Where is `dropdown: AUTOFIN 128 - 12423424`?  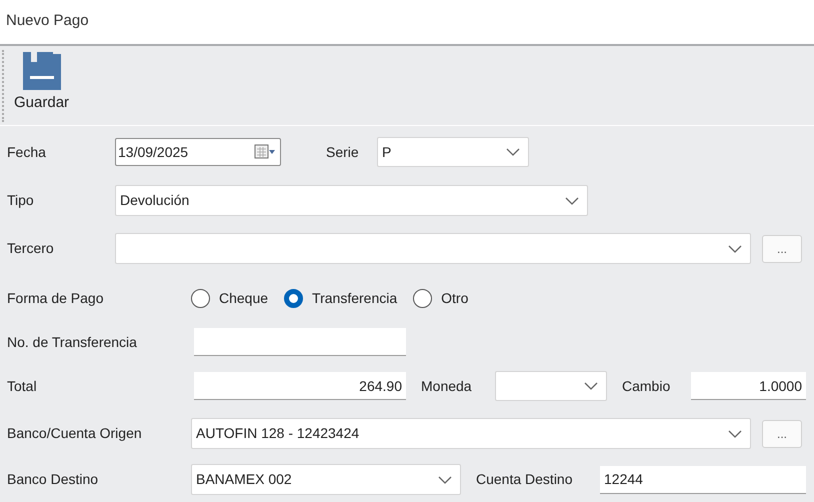 dropdown: AUTOFIN 128 - 12423424 is located at coordinates (471, 433).